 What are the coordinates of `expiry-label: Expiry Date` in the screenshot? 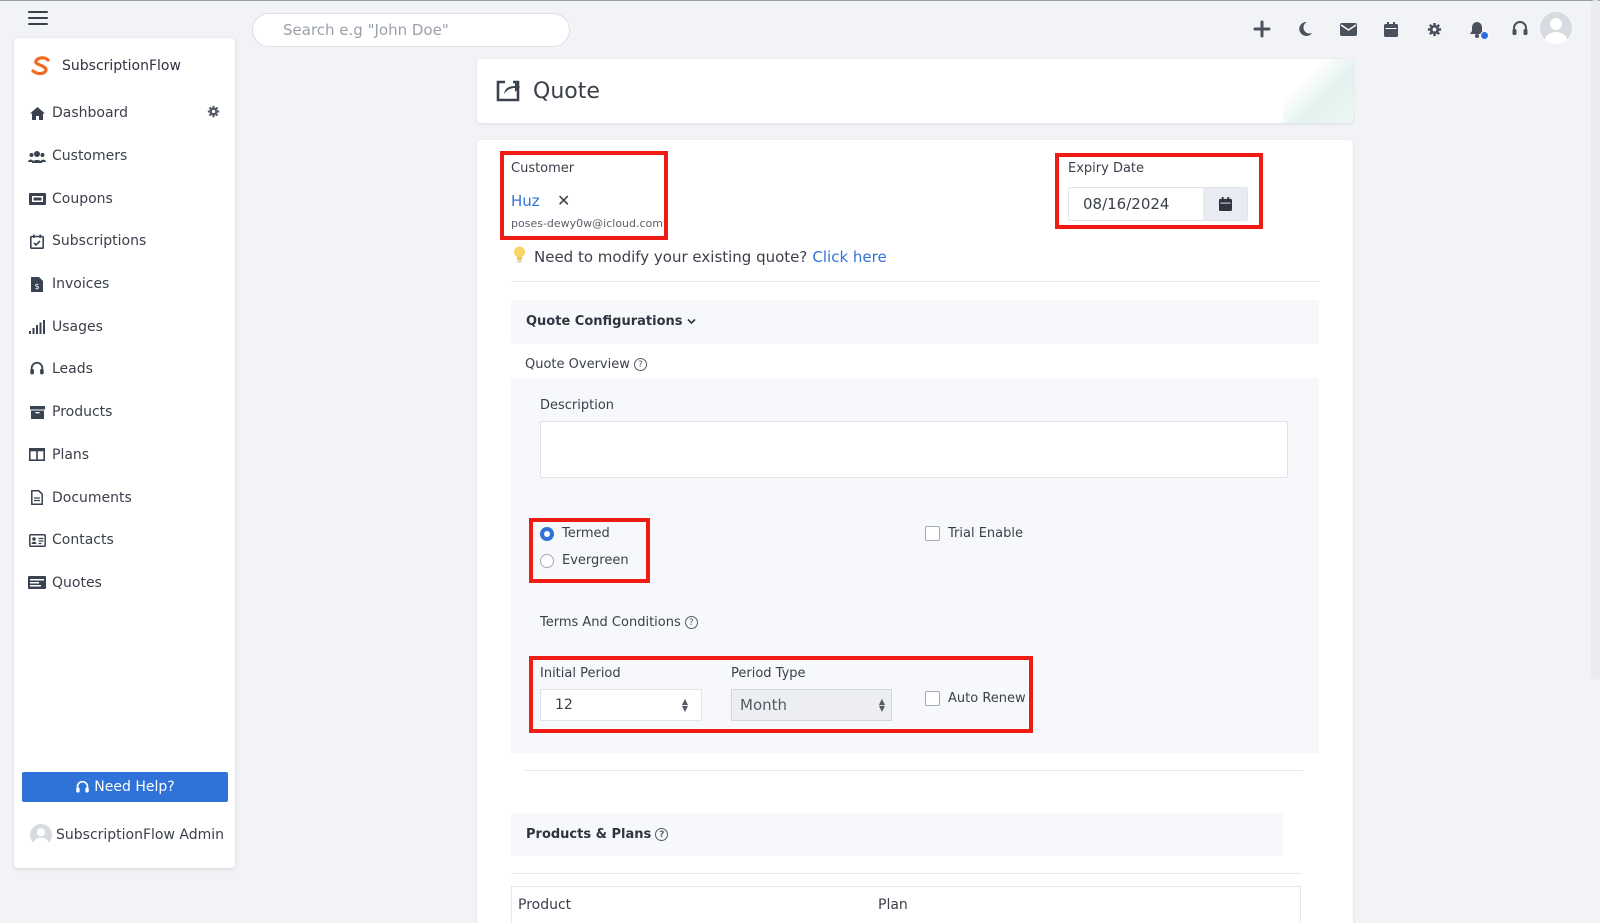 It's located at (1106, 168).